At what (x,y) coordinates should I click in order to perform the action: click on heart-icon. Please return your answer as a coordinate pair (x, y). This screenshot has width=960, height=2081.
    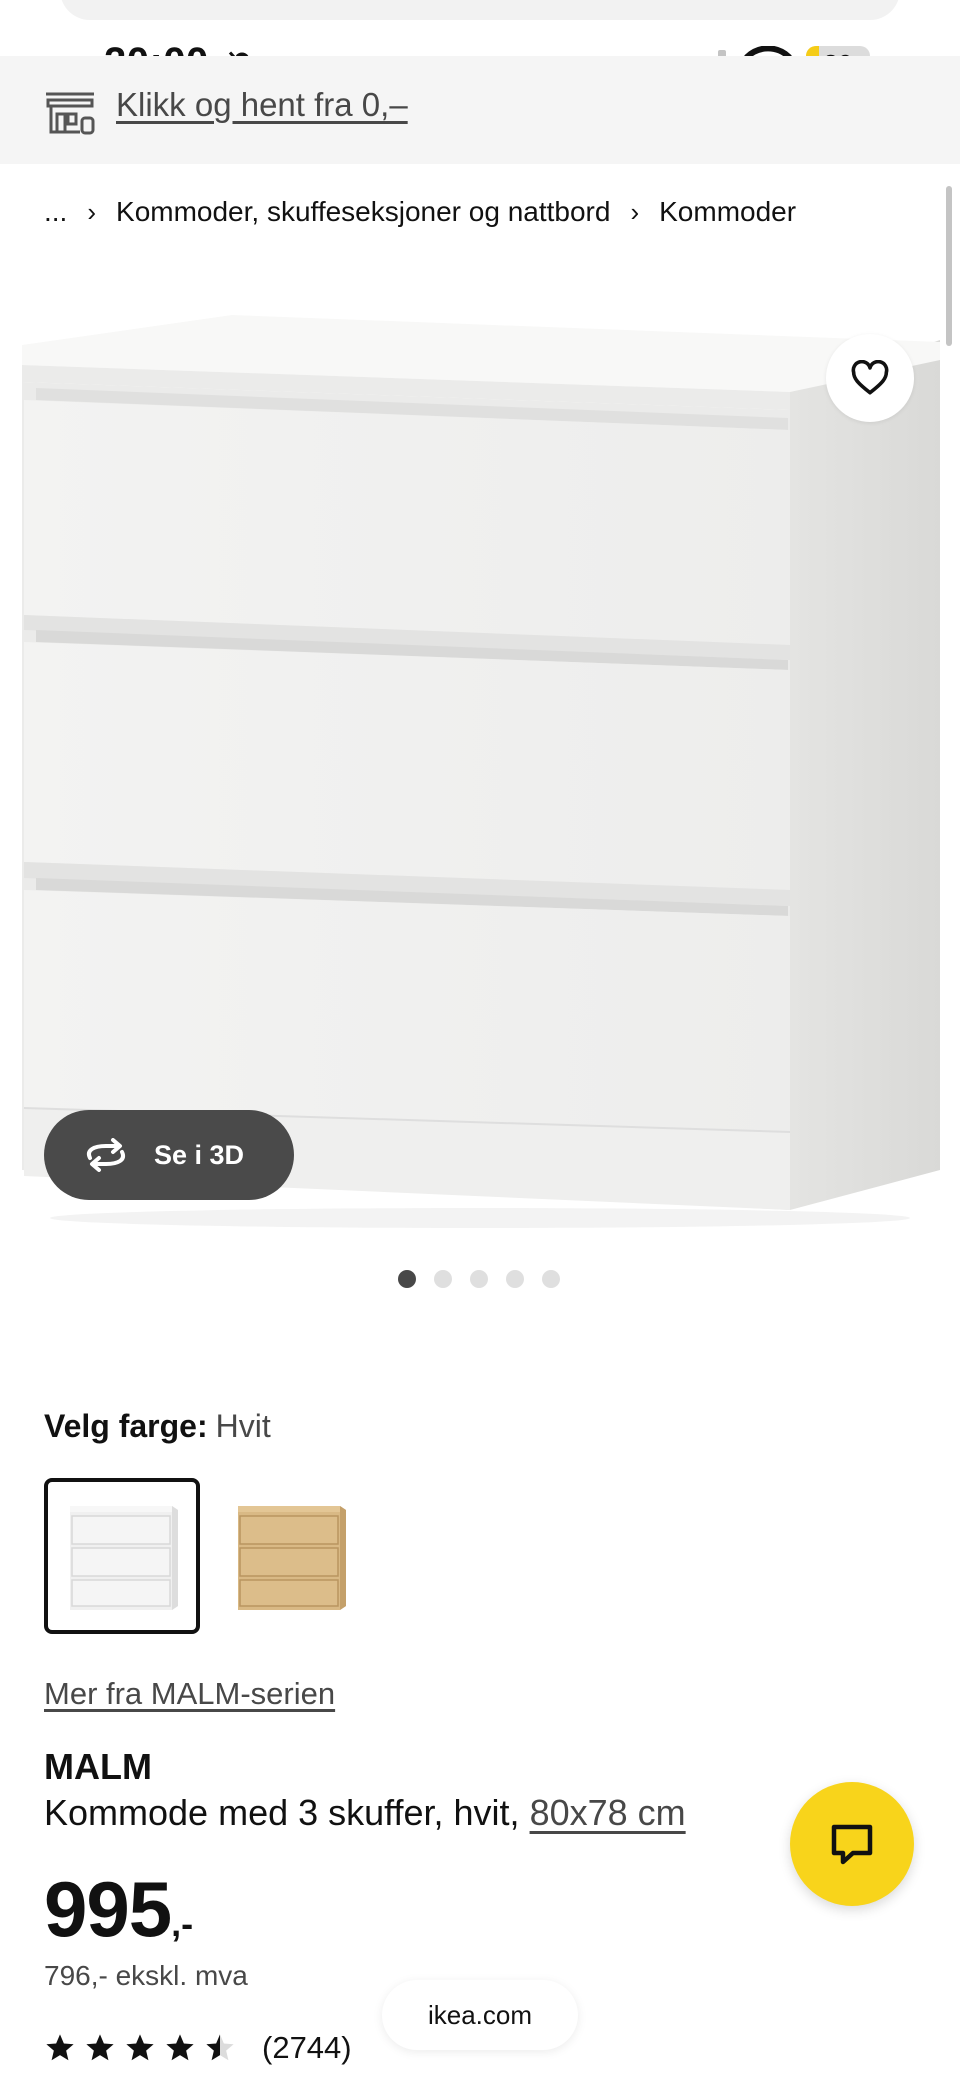
    Looking at the image, I should click on (870, 377).